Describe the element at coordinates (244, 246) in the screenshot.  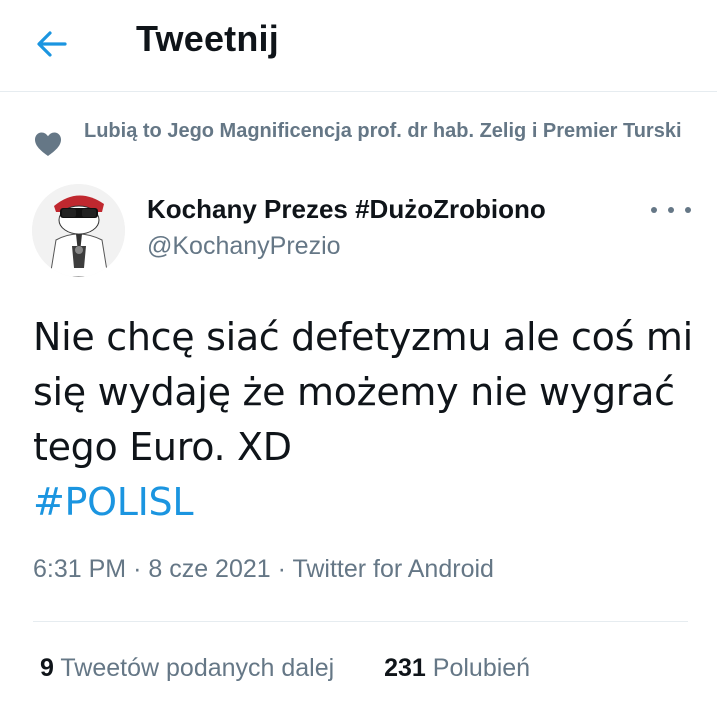
I see `author-handle: @KochanyPrezio` at that location.